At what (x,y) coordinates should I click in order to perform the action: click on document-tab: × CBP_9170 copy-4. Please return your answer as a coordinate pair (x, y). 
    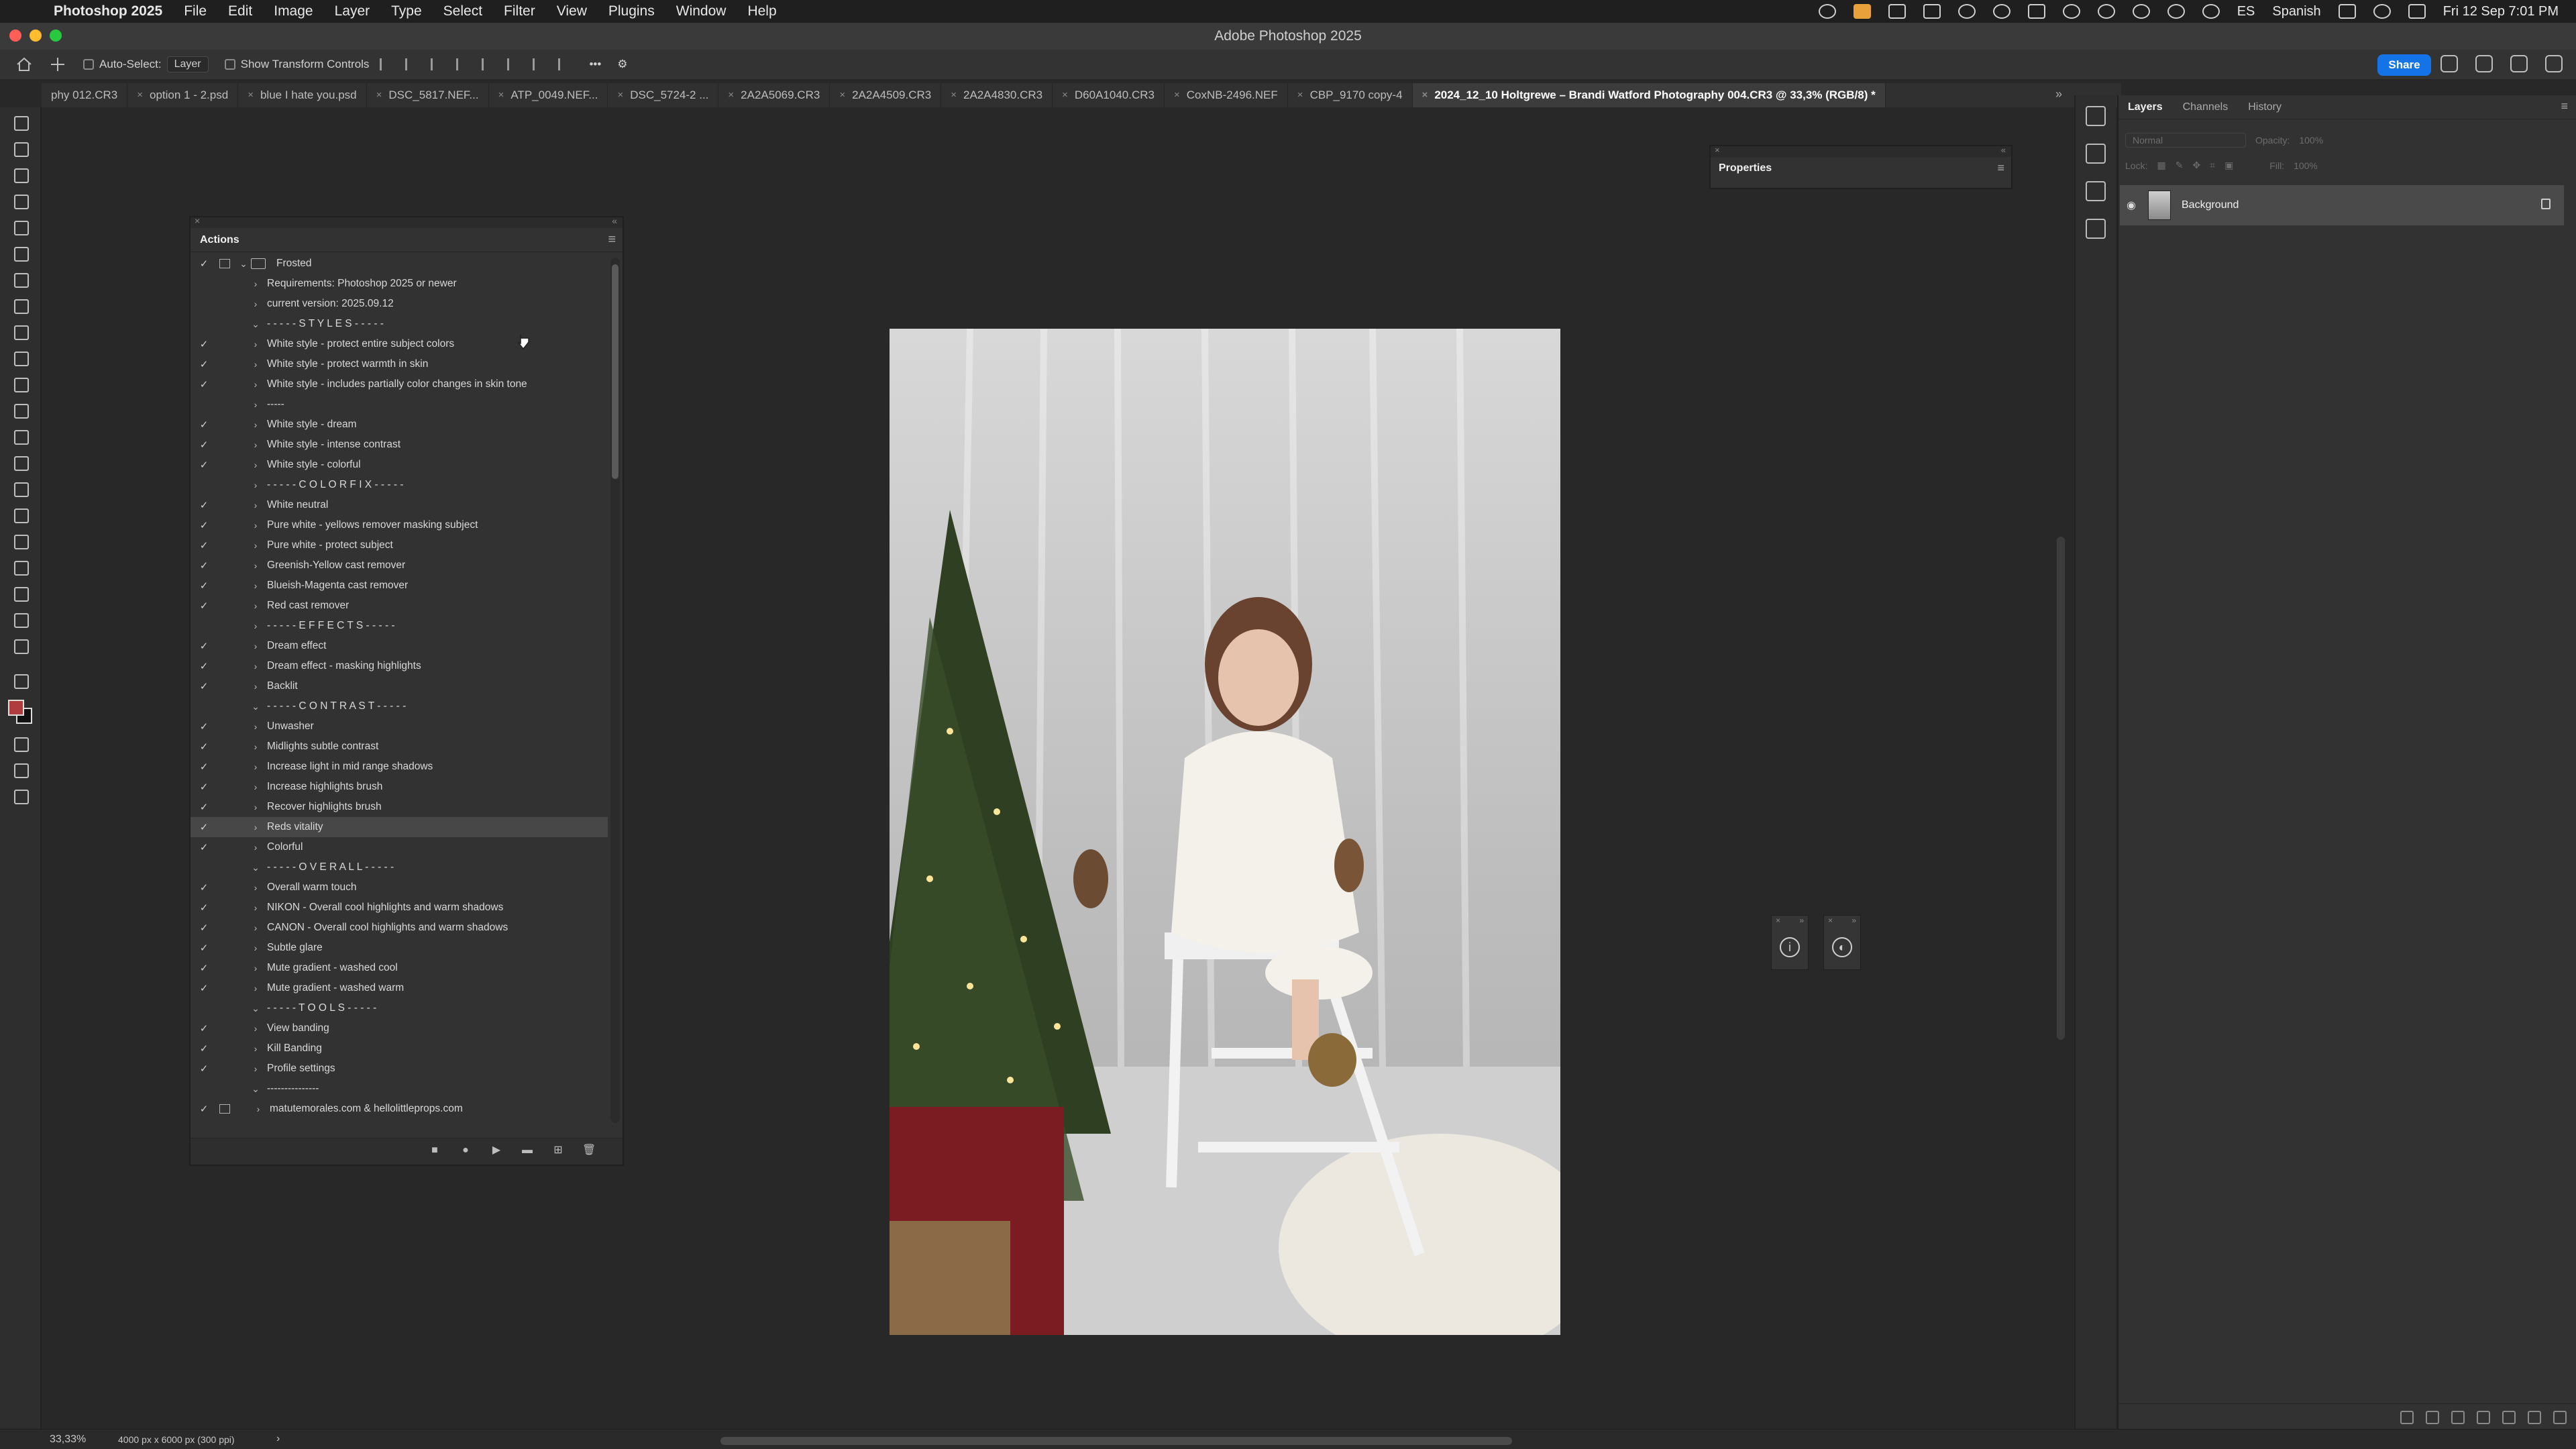
    Looking at the image, I should click on (1350, 95).